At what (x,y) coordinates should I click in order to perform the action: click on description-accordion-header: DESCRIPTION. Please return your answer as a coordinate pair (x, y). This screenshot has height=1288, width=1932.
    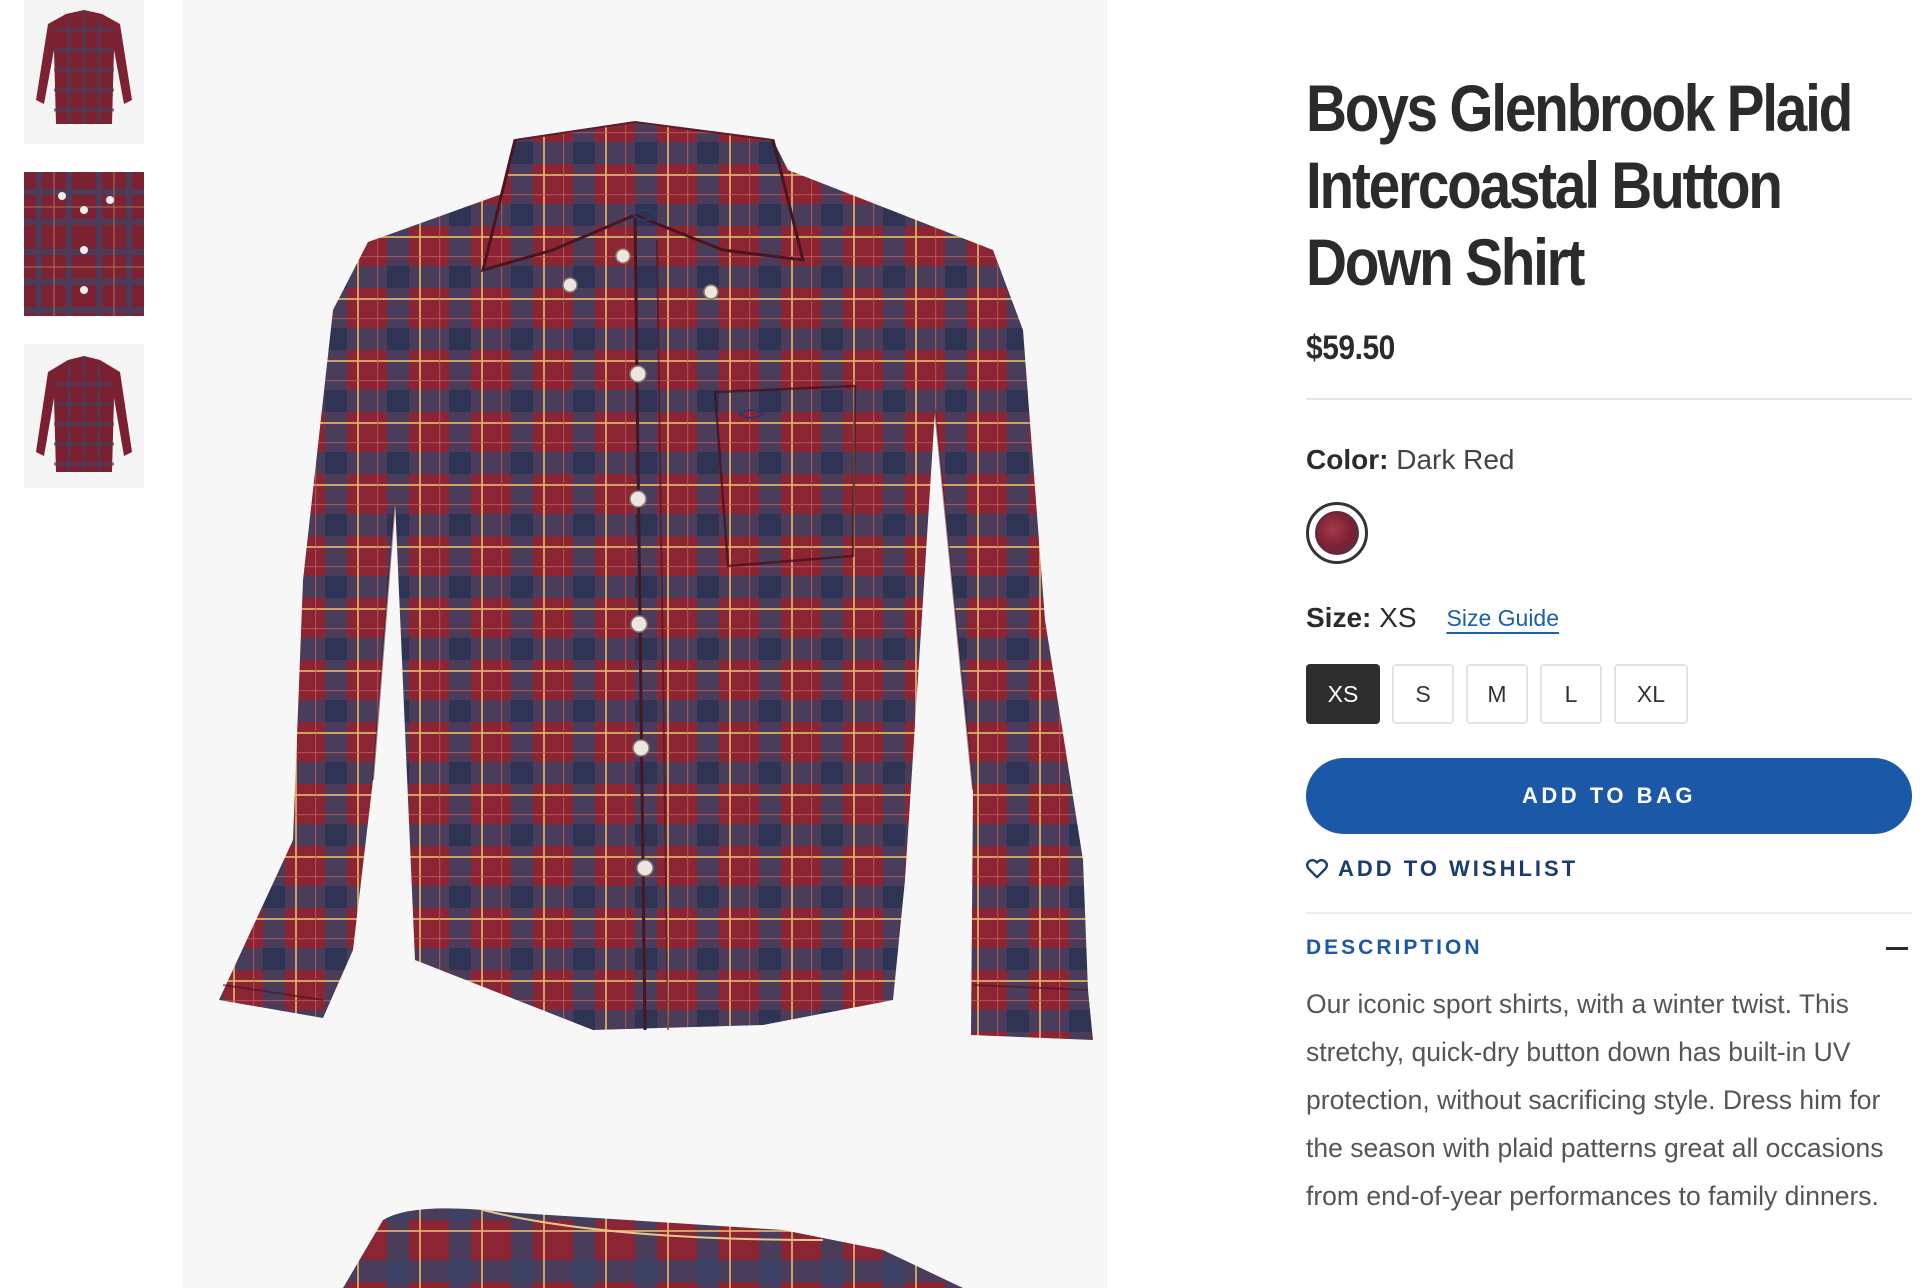
    Looking at the image, I should click on (1609, 948).